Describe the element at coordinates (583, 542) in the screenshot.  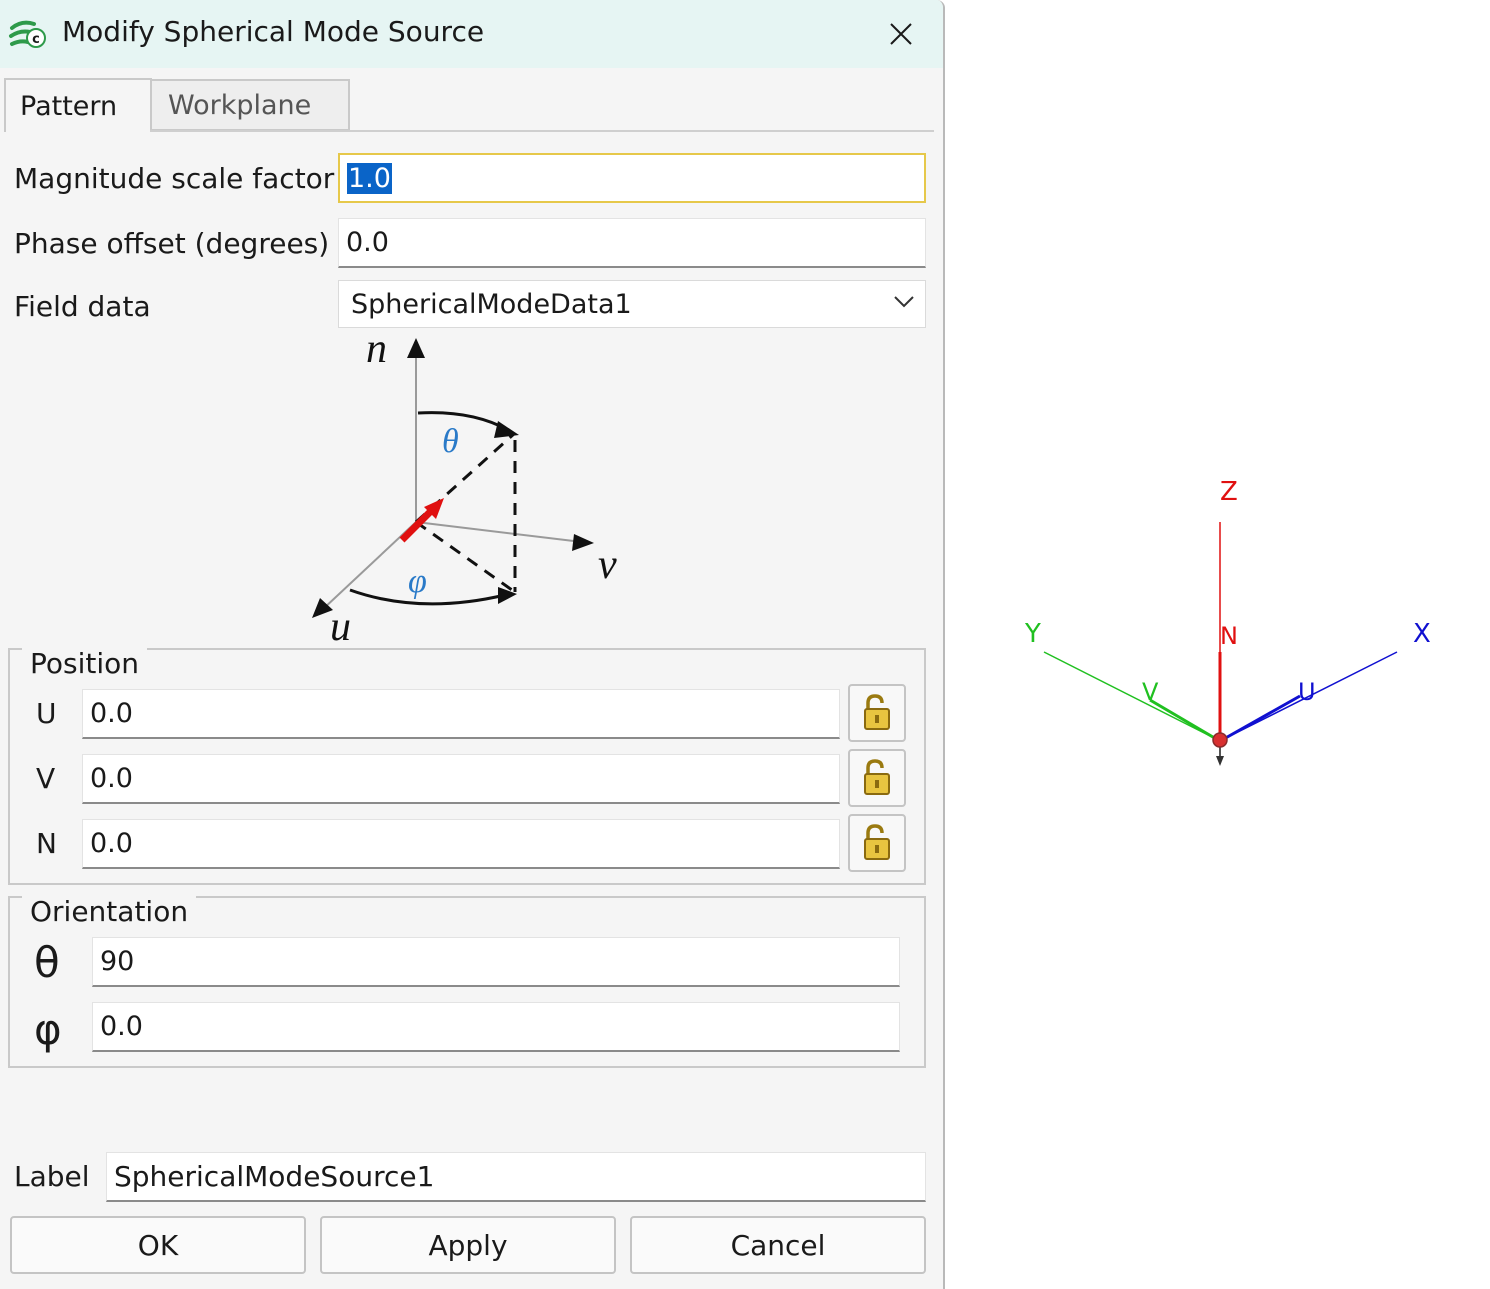
I see `v-axis-arrow` at that location.